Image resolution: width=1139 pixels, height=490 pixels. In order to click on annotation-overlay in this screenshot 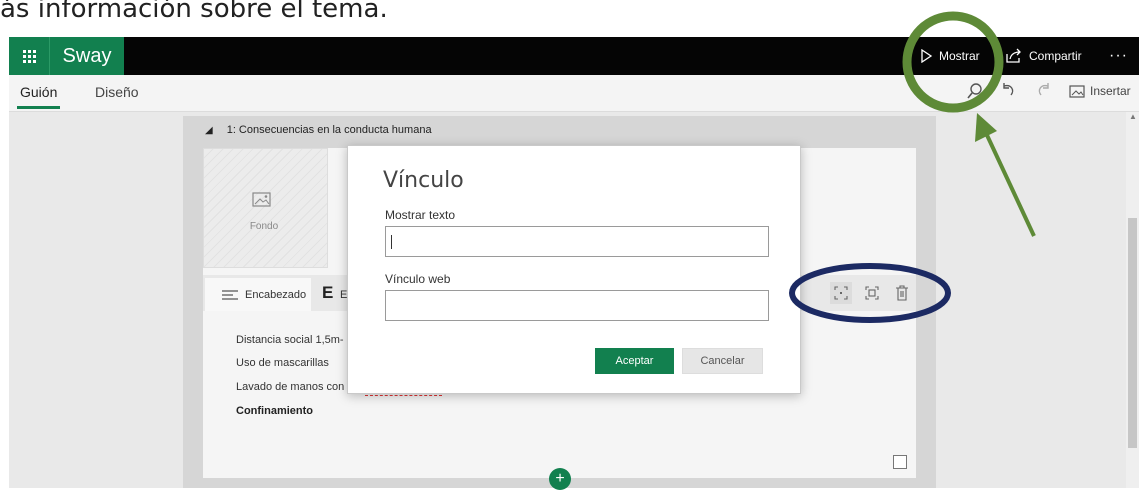, I will do `click(912, 167)`.